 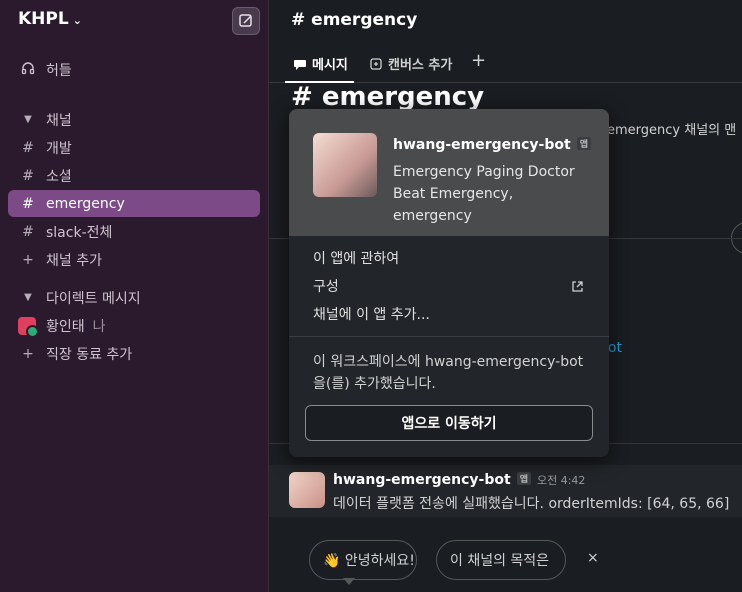 I want to click on tab-canvas: 캔버스 추가, so click(x=410, y=63).